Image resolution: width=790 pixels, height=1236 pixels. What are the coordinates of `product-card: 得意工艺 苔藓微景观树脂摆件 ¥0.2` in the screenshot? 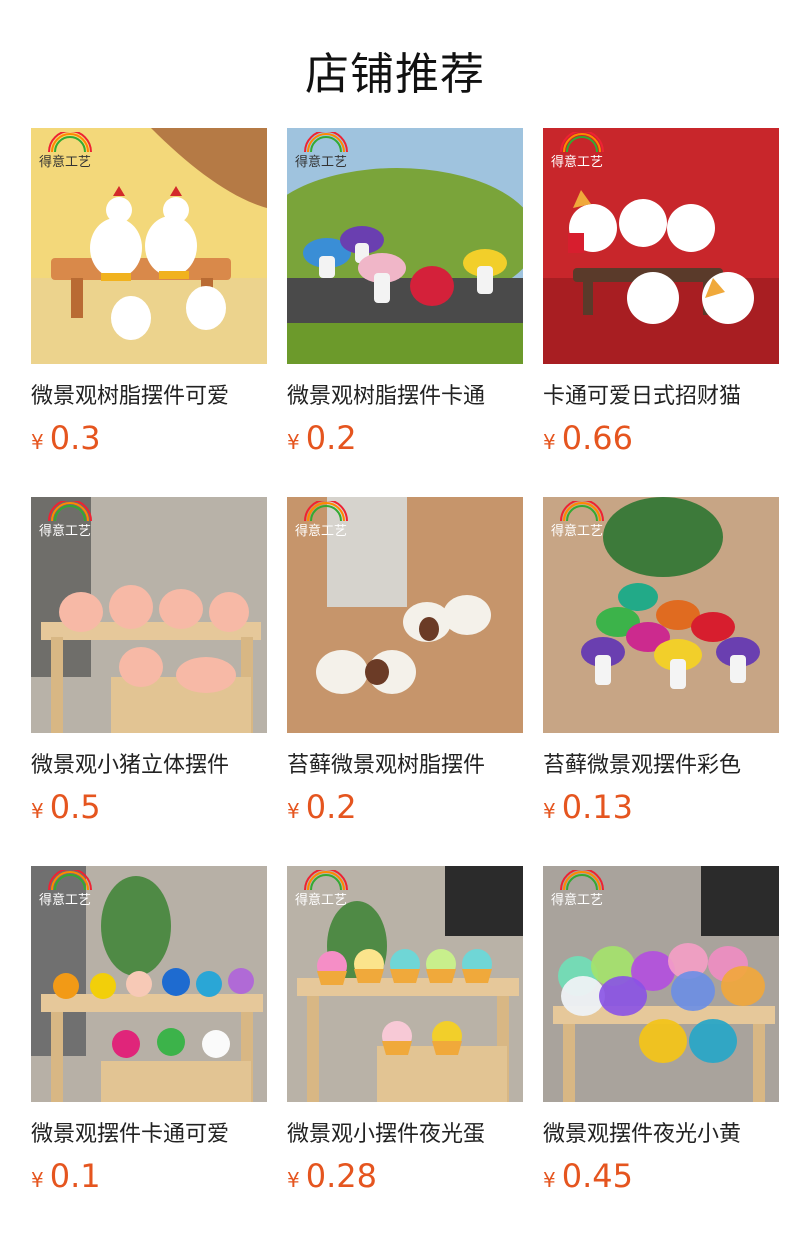 It's located at (405, 664).